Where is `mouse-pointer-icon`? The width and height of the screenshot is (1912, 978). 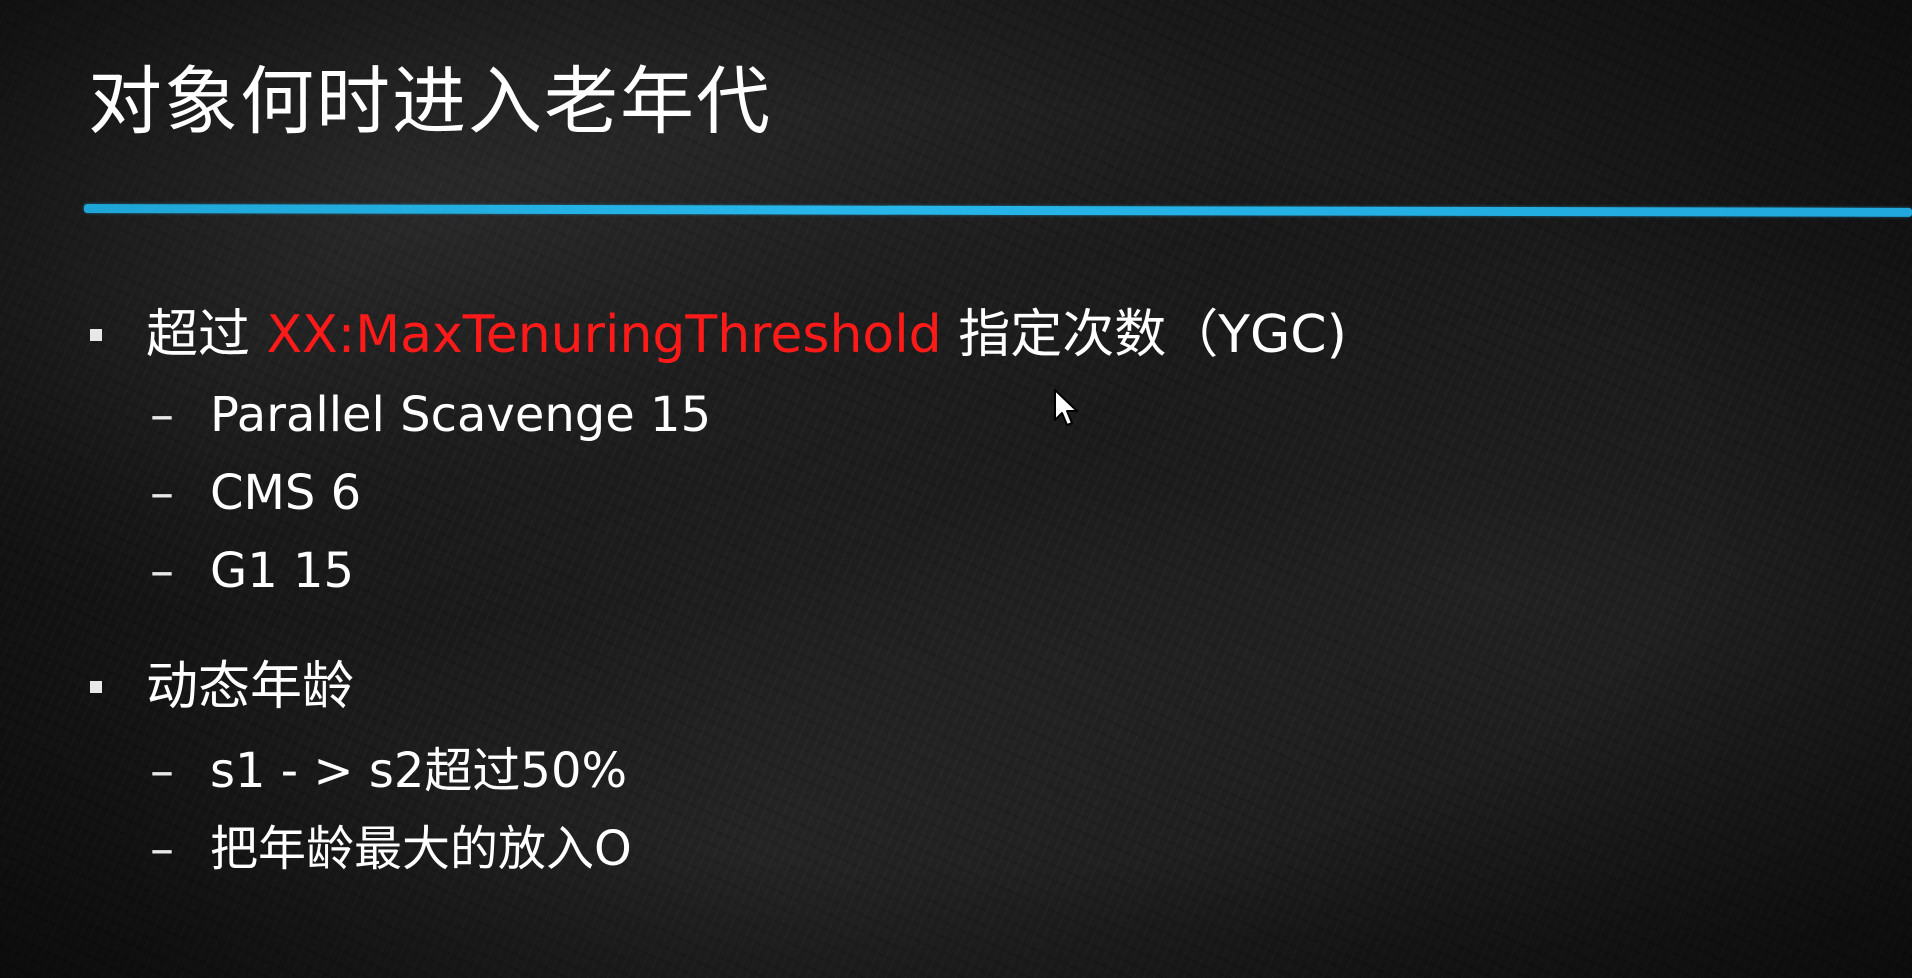 mouse-pointer-icon is located at coordinates (1066, 407).